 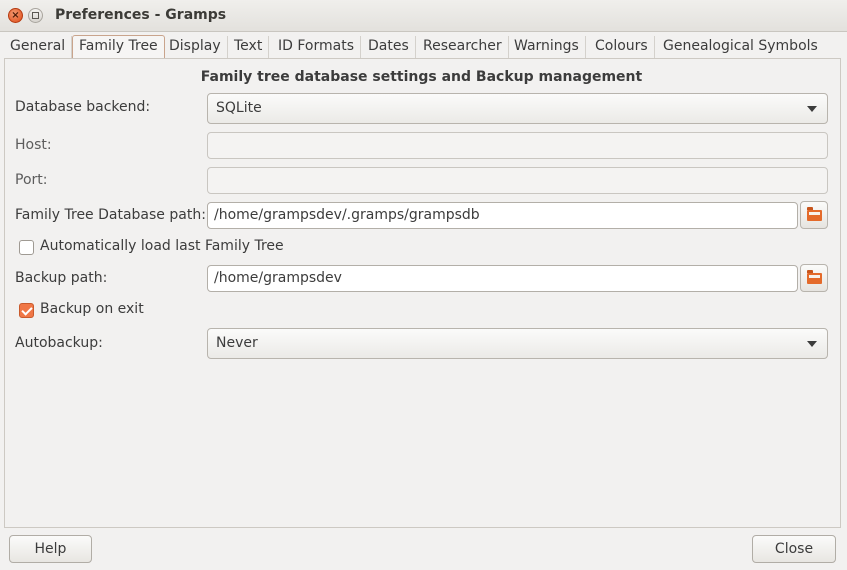 I want to click on tab-researcher: Researcher, so click(x=463, y=47).